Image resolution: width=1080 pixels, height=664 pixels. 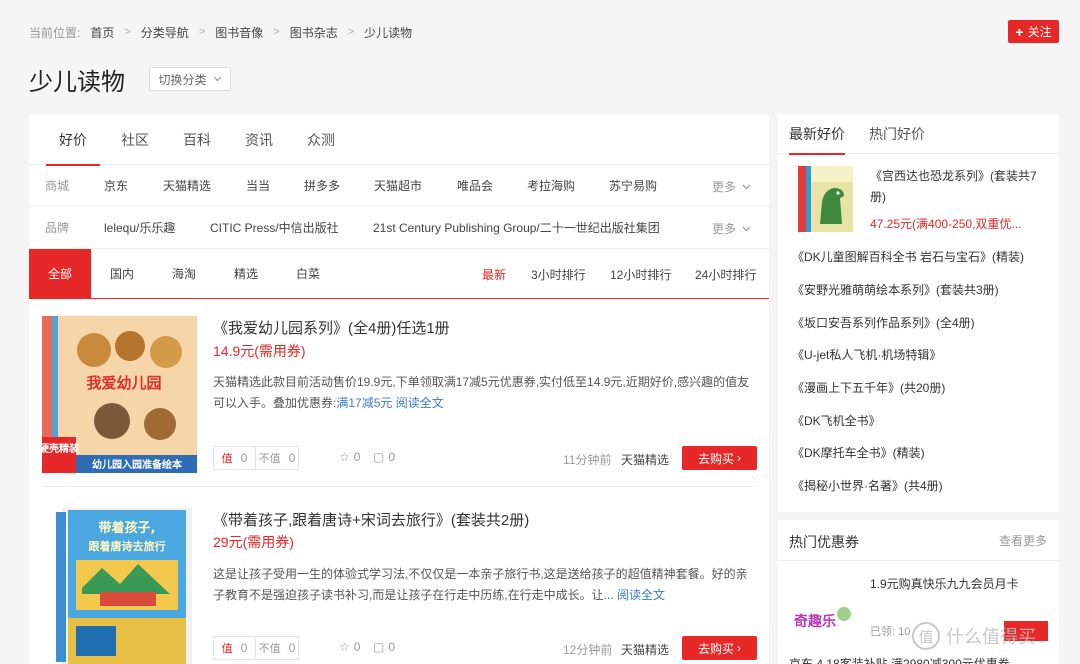 I want to click on sidebar-list-item: 《安野光雅萌萌绘本系列》(套装共3册), so click(x=895, y=289).